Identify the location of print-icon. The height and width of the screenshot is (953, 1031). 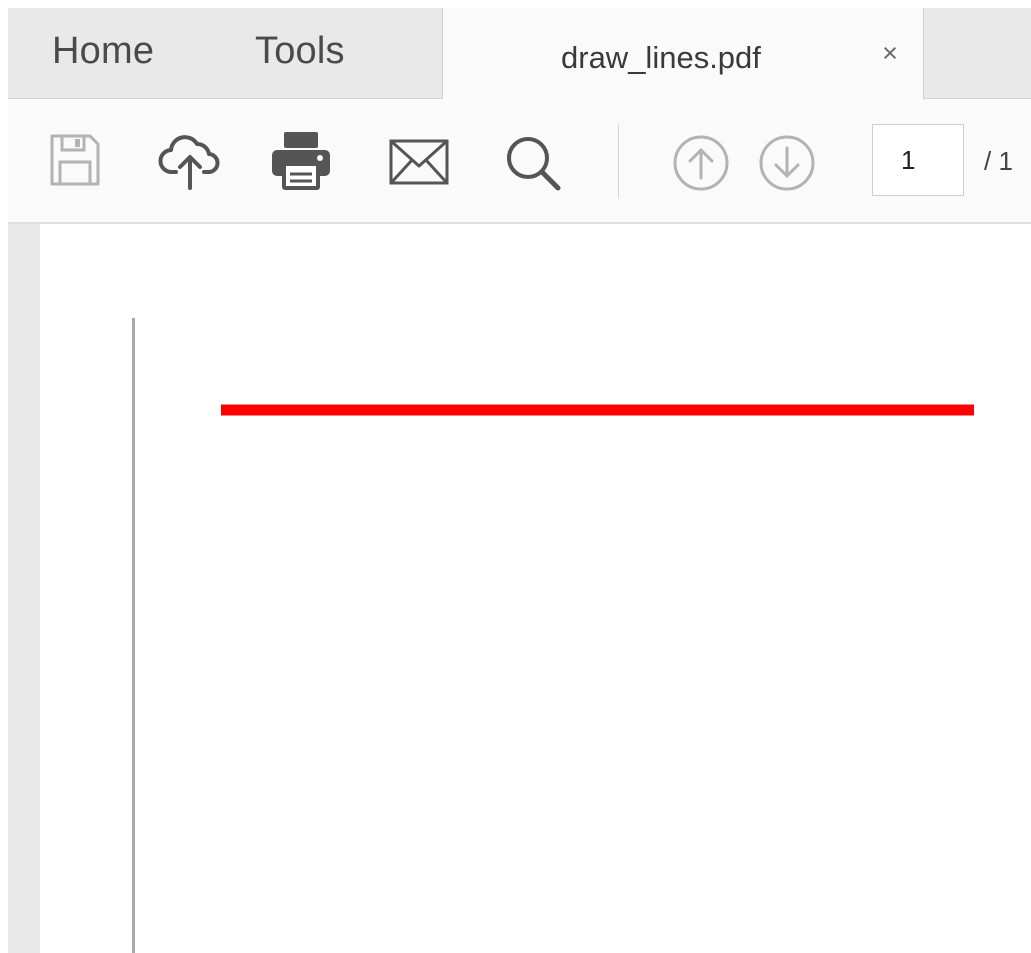
(301, 160).